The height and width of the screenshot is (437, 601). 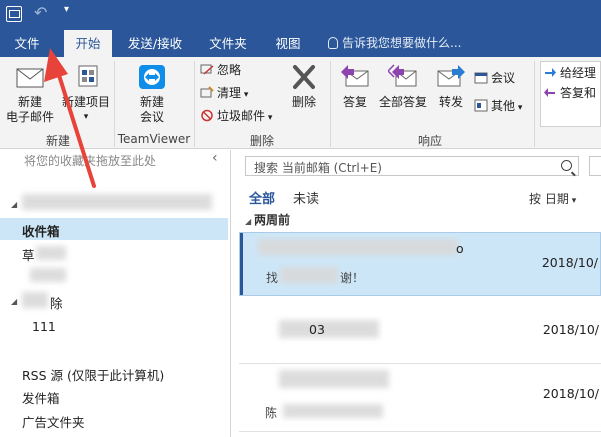 What do you see at coordinates (450, 102) in the screenshot?
I see `forward-label: 转发` at bounding box center [450, 102].